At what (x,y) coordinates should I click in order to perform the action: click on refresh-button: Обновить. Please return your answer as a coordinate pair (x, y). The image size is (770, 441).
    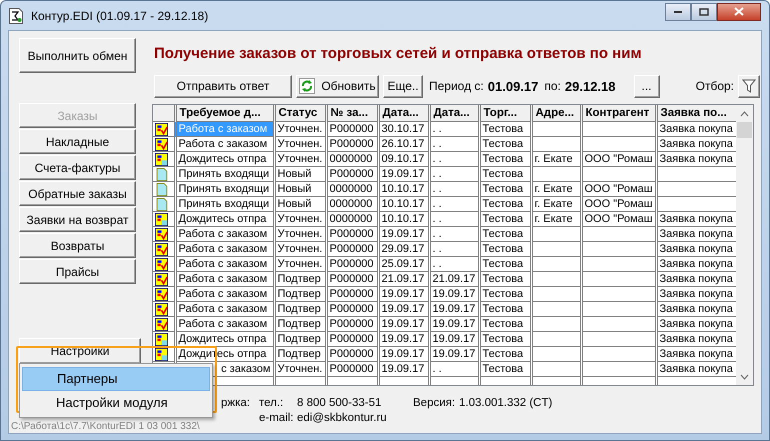
    Looking at the image, I should click on (337, 86).